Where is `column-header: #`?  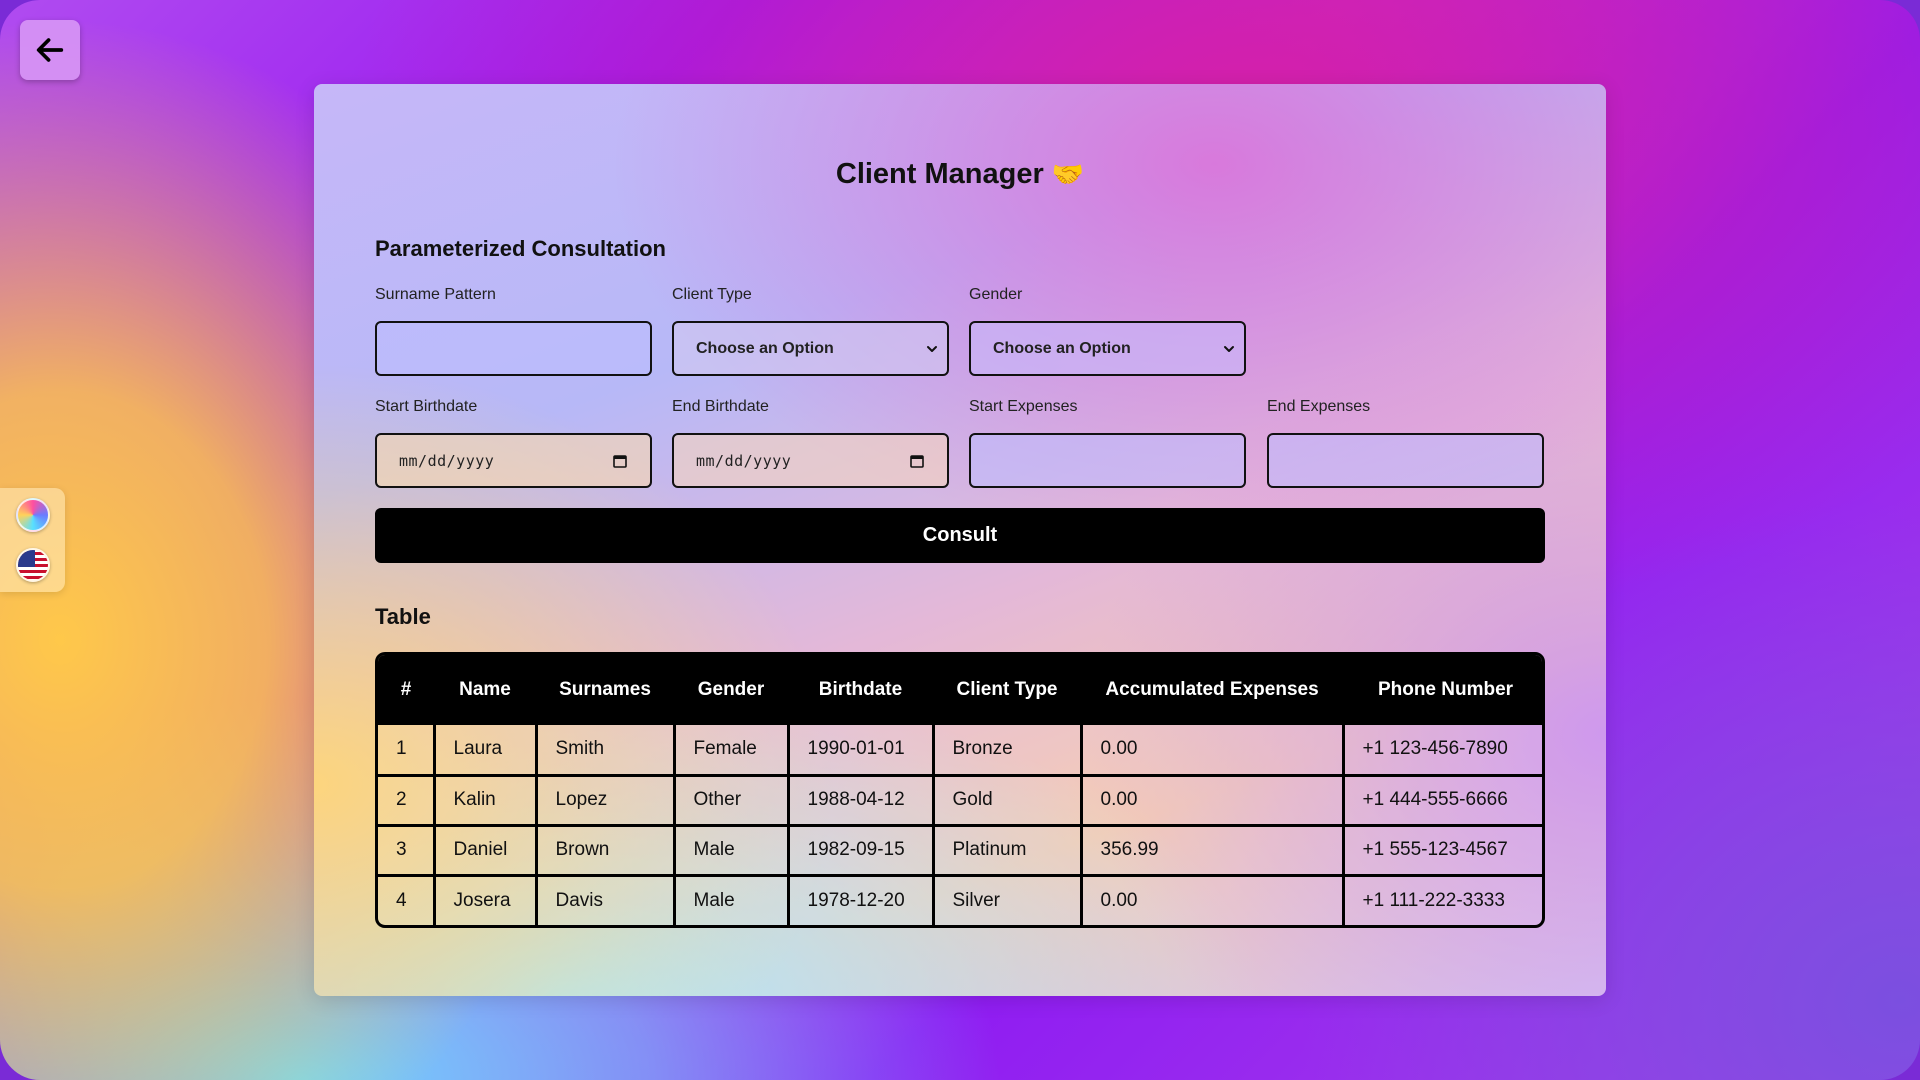
column-header: # is located at coordinates (406, 690).